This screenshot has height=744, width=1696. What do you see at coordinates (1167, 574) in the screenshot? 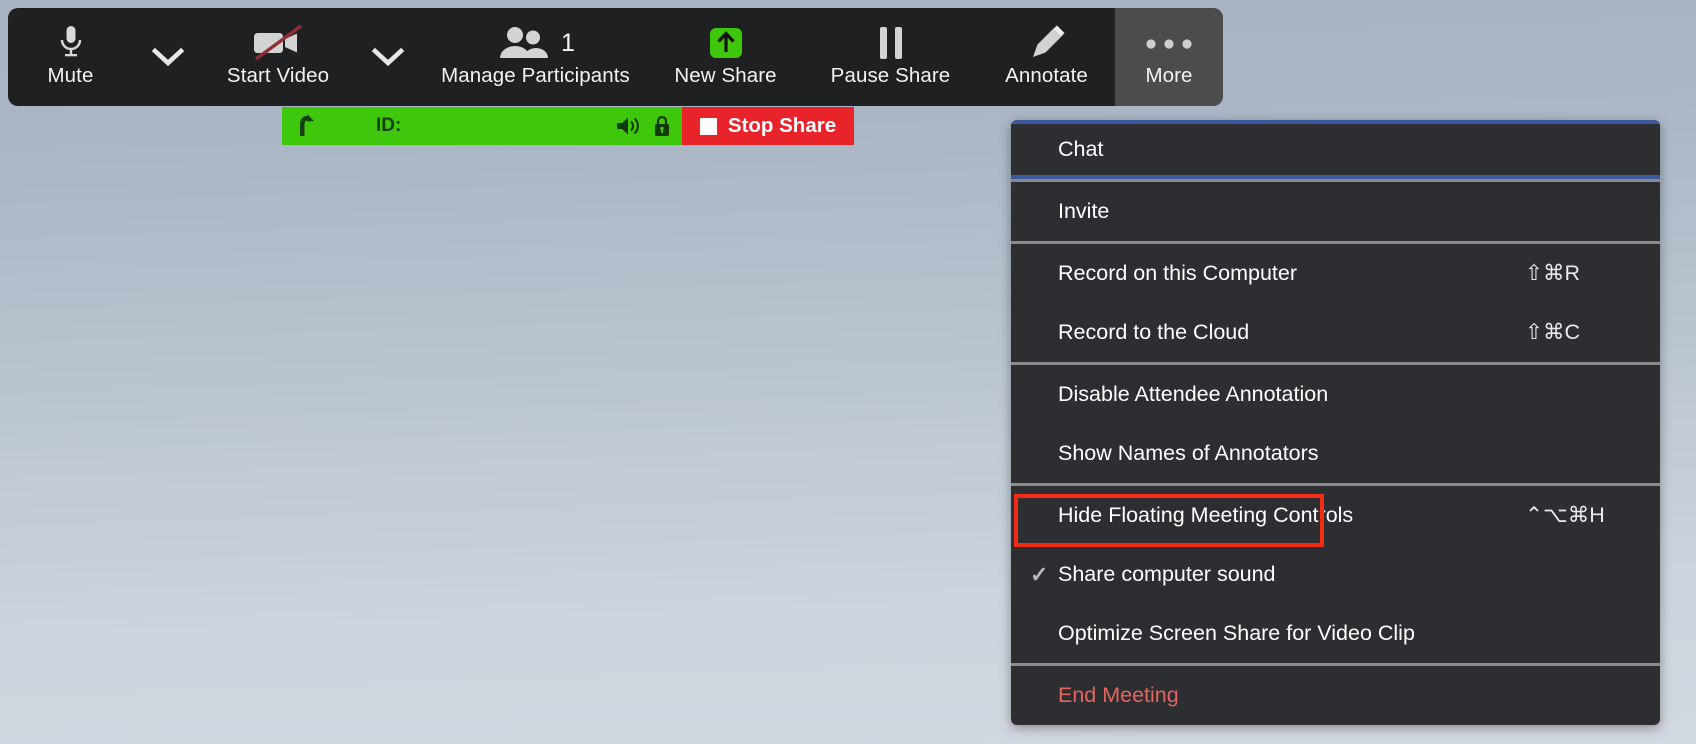
I see `menu-item-label: Share computer sound` at bounding box center [1167, 574].